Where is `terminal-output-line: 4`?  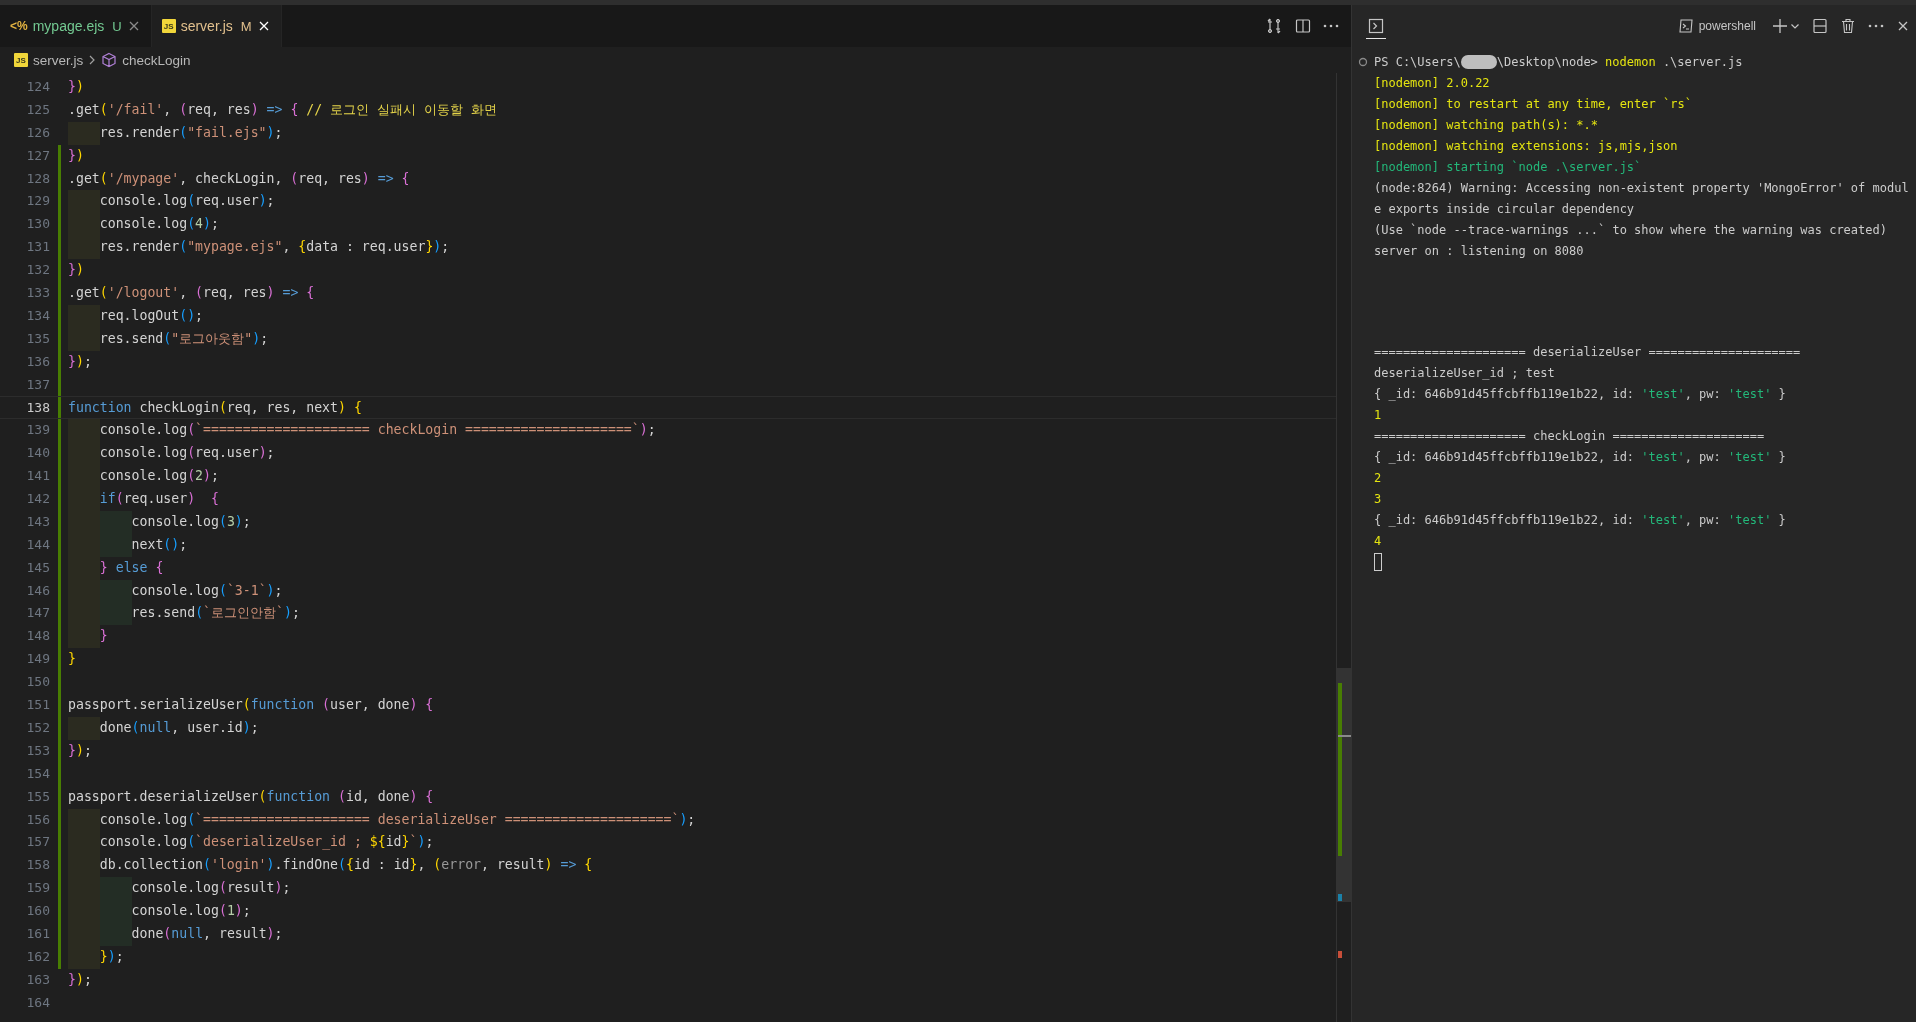
terminal-output-line: 4 is located at coordinates (1378, 540).